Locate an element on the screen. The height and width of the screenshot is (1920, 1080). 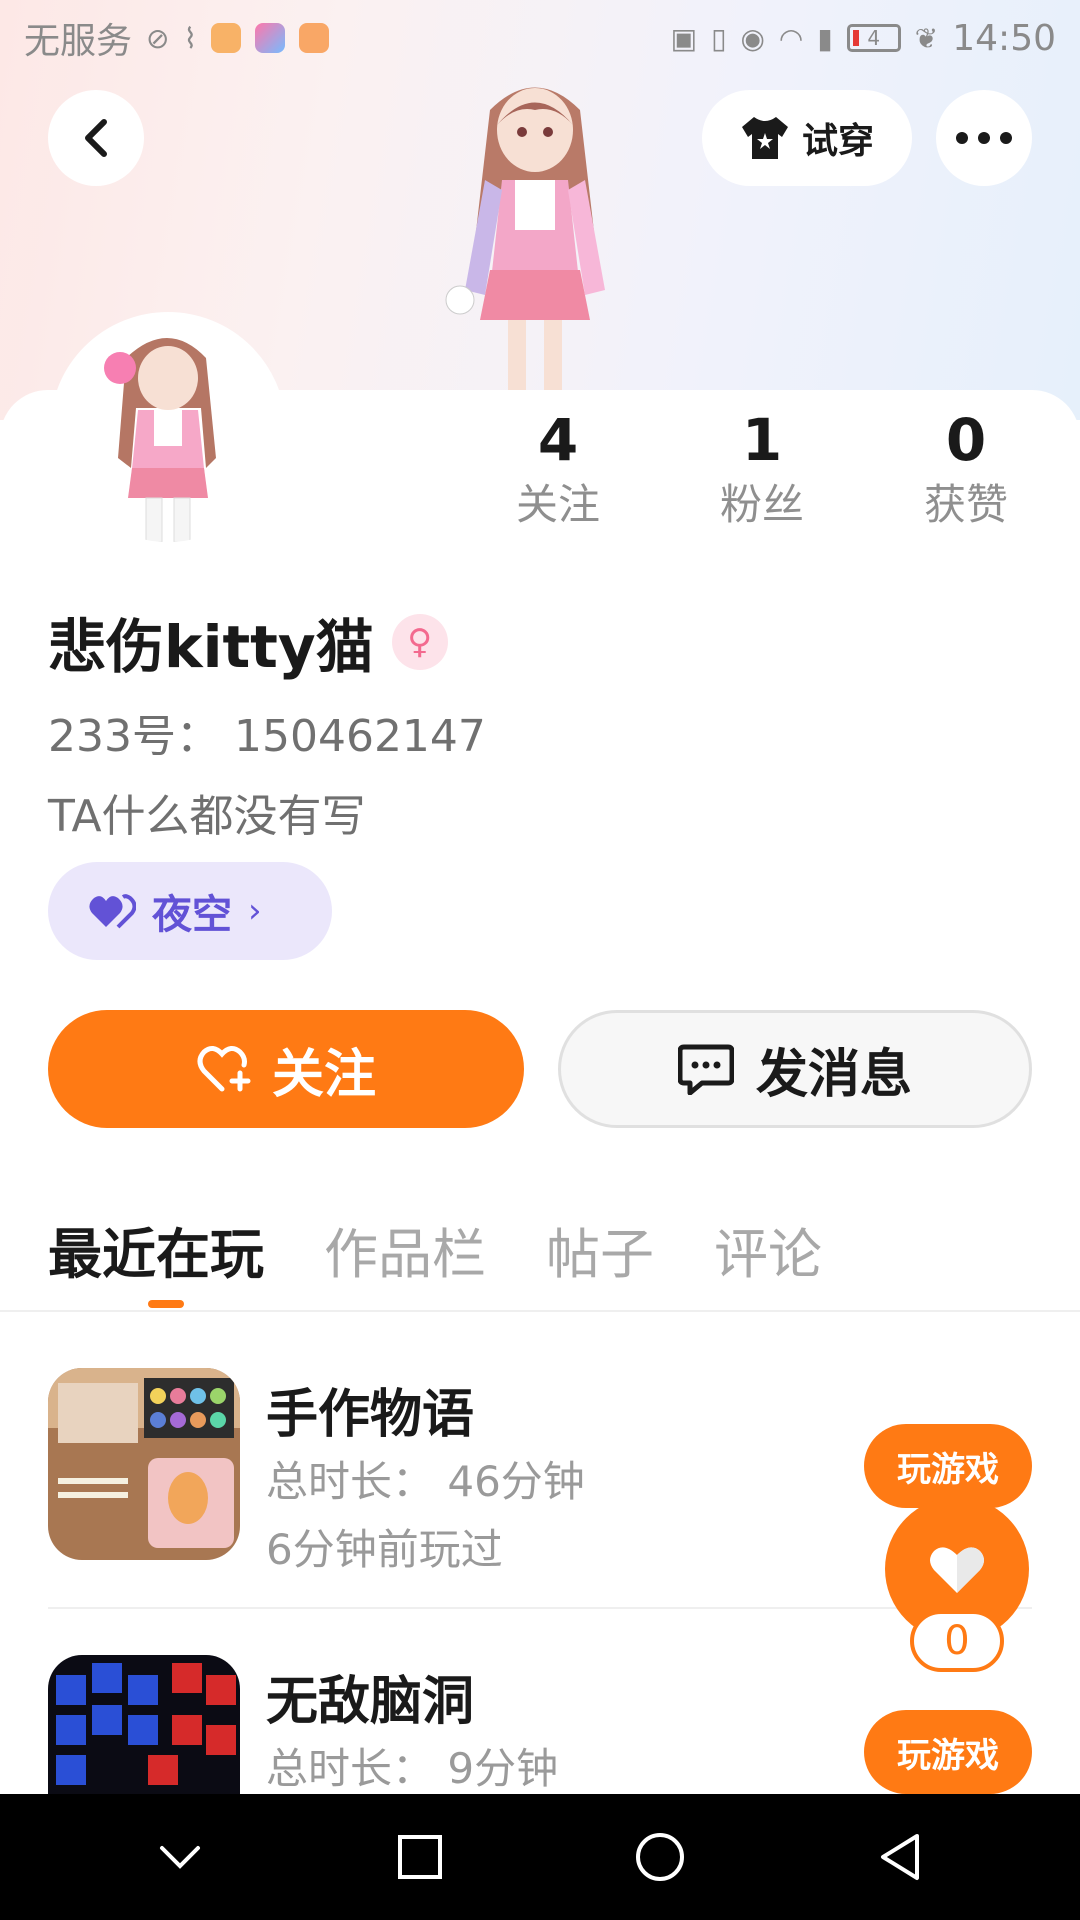
chevron-down-icon is located at coordinates (180, 1857).